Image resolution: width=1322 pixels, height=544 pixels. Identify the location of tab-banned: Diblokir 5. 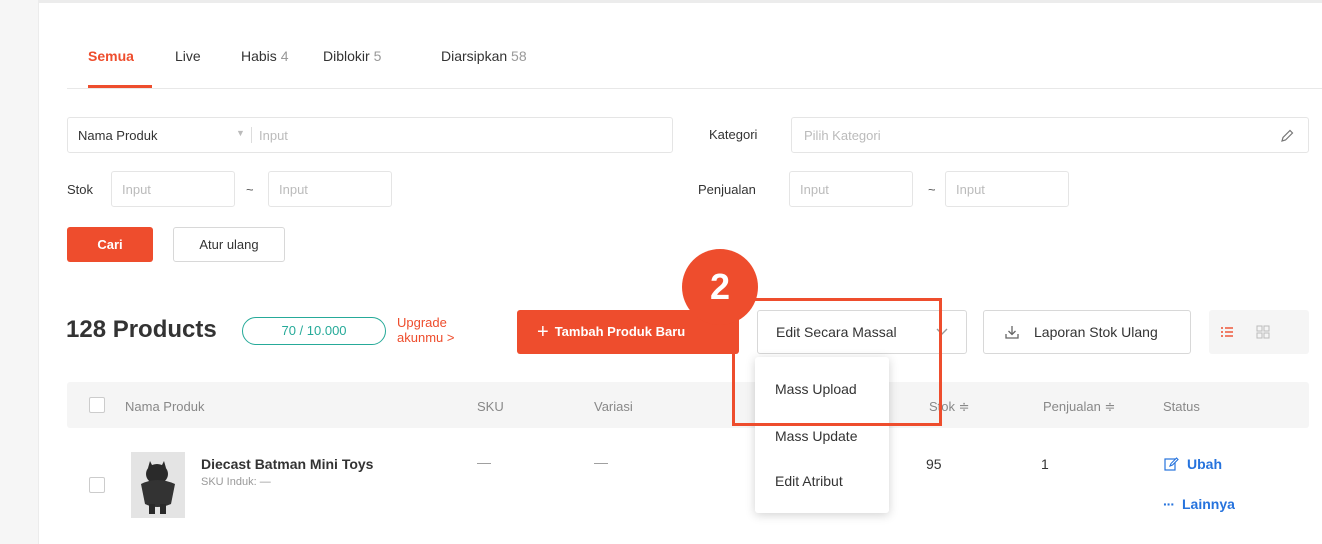
(352, 56).